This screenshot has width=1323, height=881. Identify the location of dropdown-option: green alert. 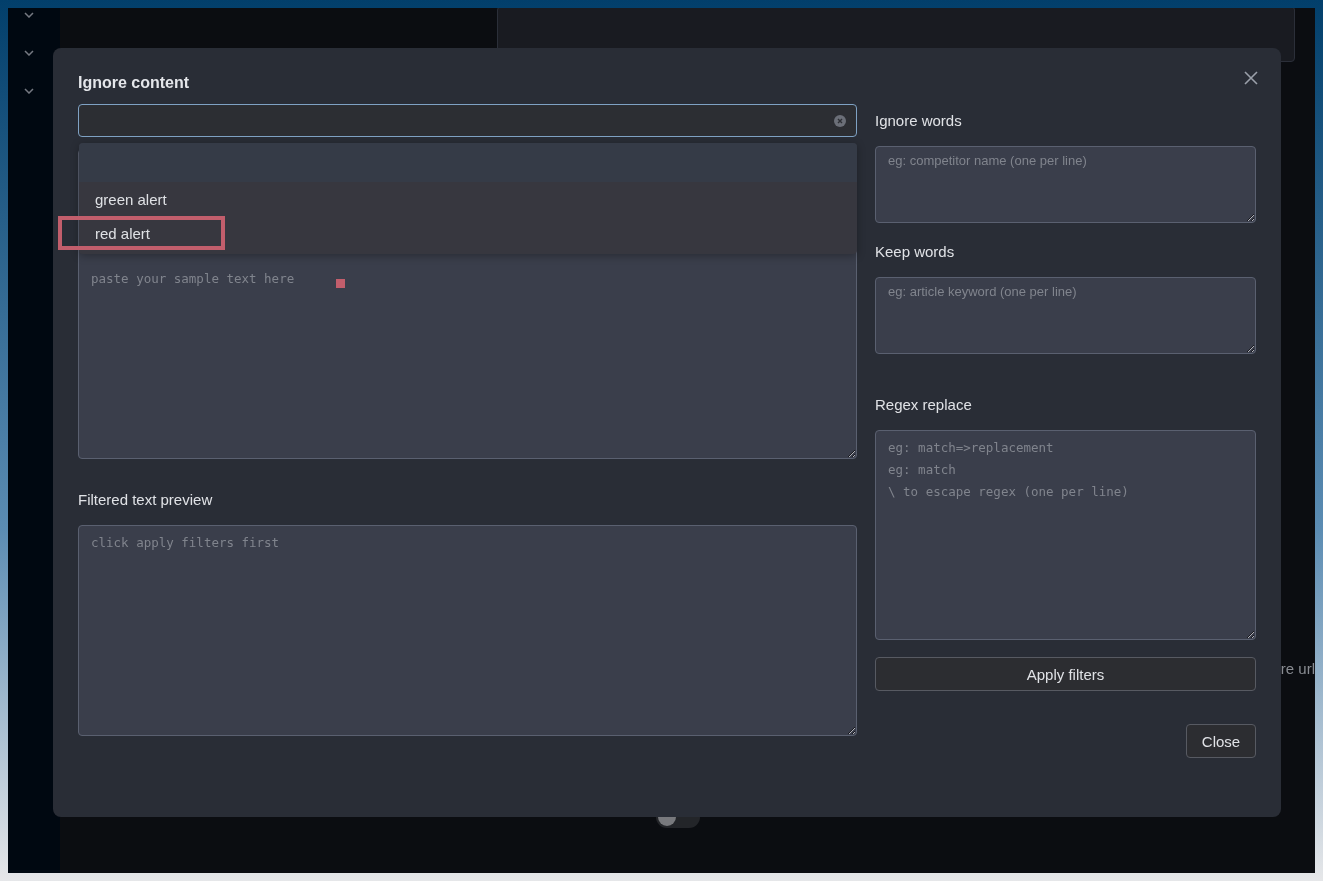
(123, 199).